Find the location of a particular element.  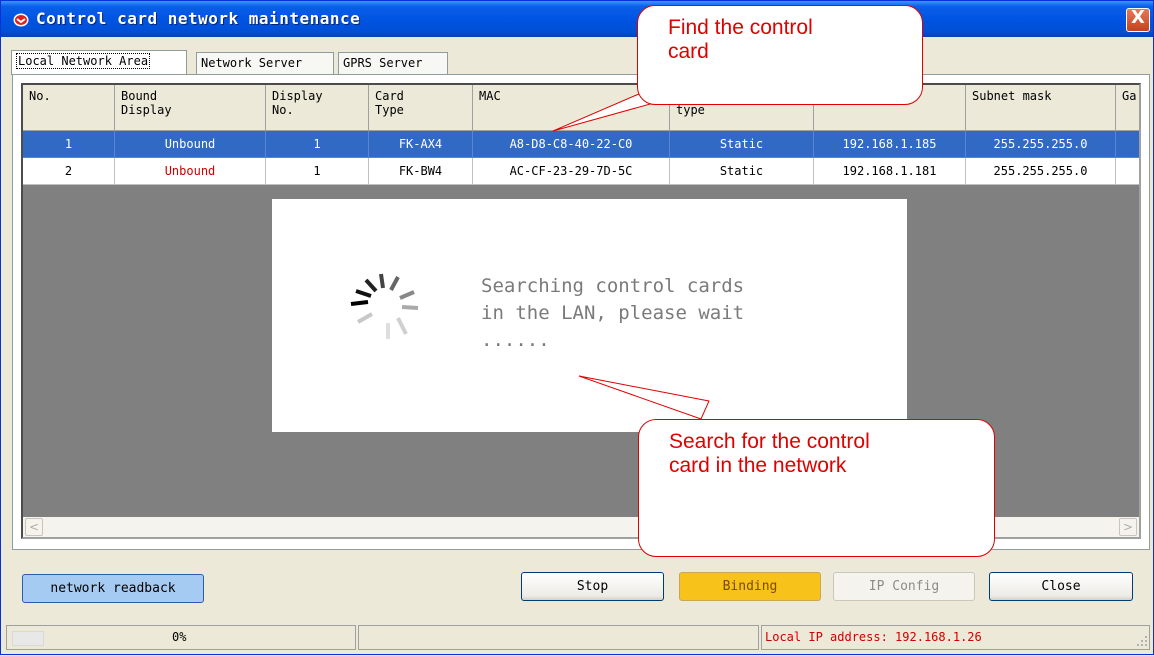

cell-ip-address: 192.168.1.185 is located at coordinates (890, 144).